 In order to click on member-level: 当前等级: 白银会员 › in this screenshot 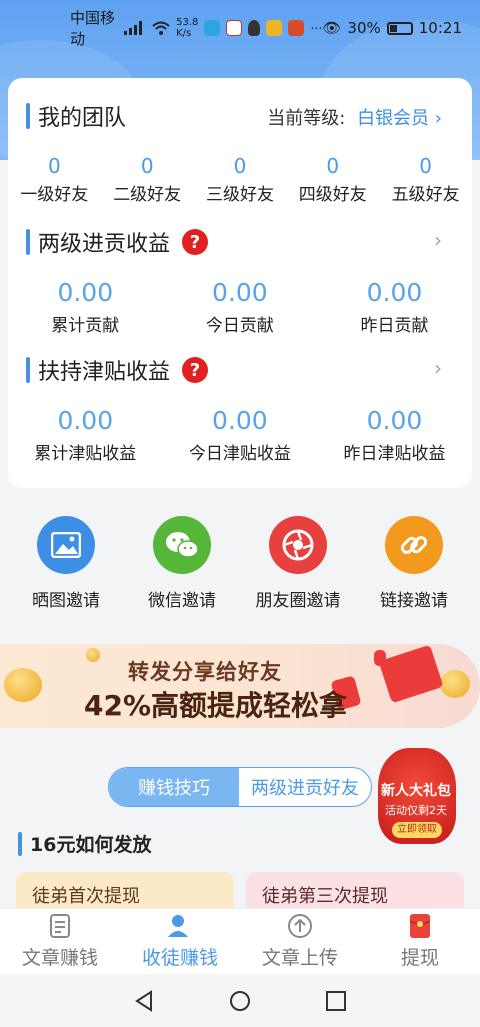, I will do `click(354, 117)`.